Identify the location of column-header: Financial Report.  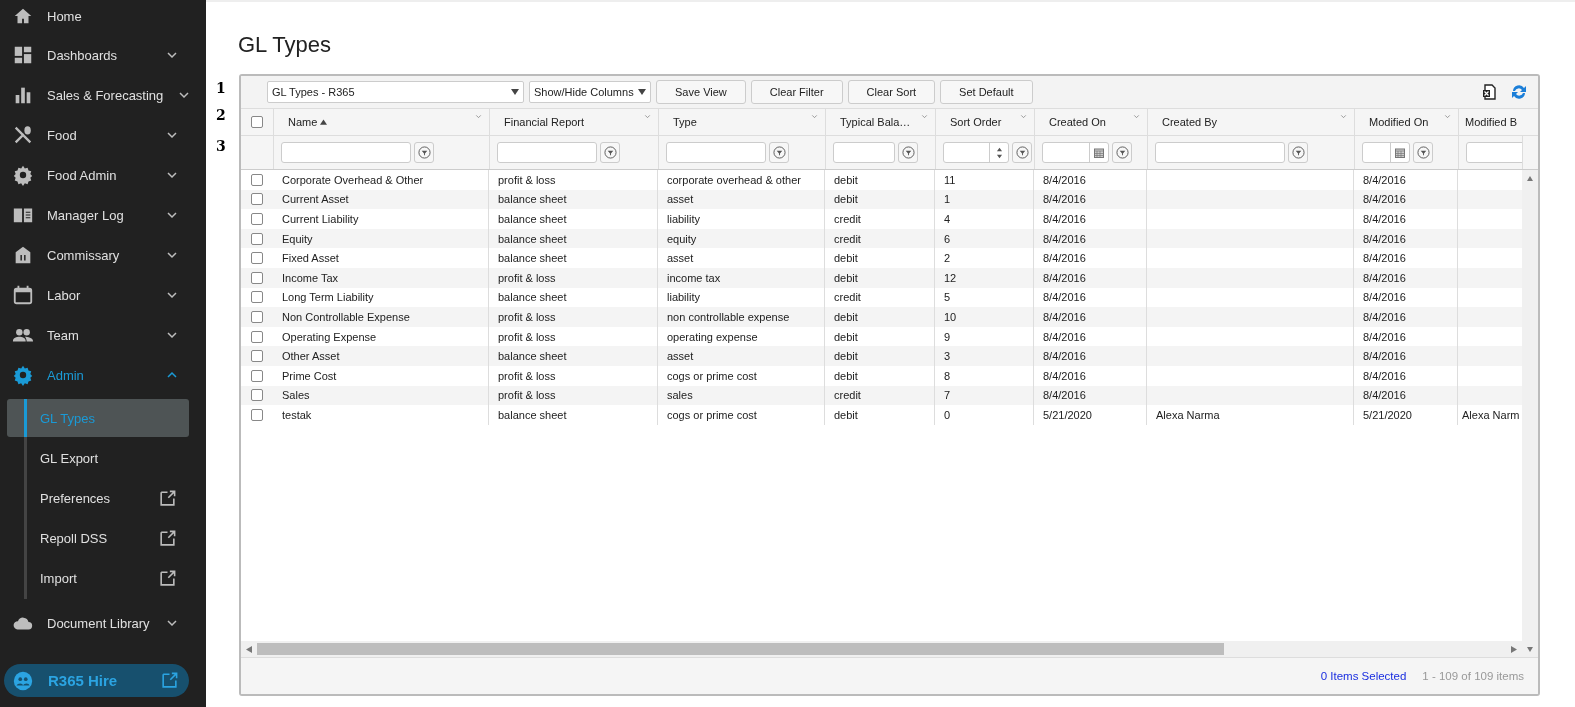
(544, 122).